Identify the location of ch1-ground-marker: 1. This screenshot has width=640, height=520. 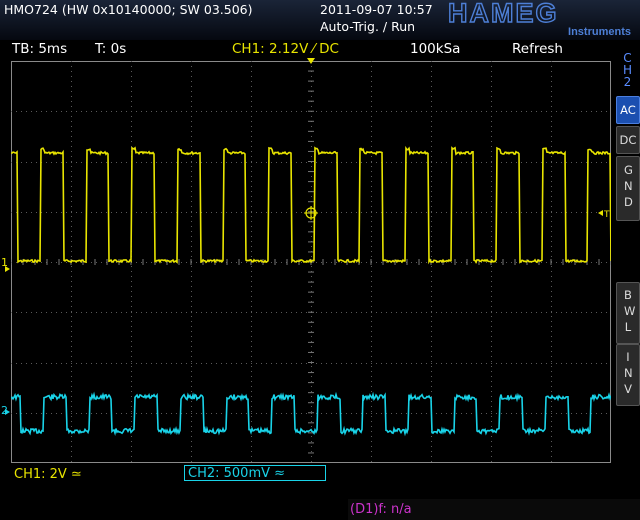
(4, 262).